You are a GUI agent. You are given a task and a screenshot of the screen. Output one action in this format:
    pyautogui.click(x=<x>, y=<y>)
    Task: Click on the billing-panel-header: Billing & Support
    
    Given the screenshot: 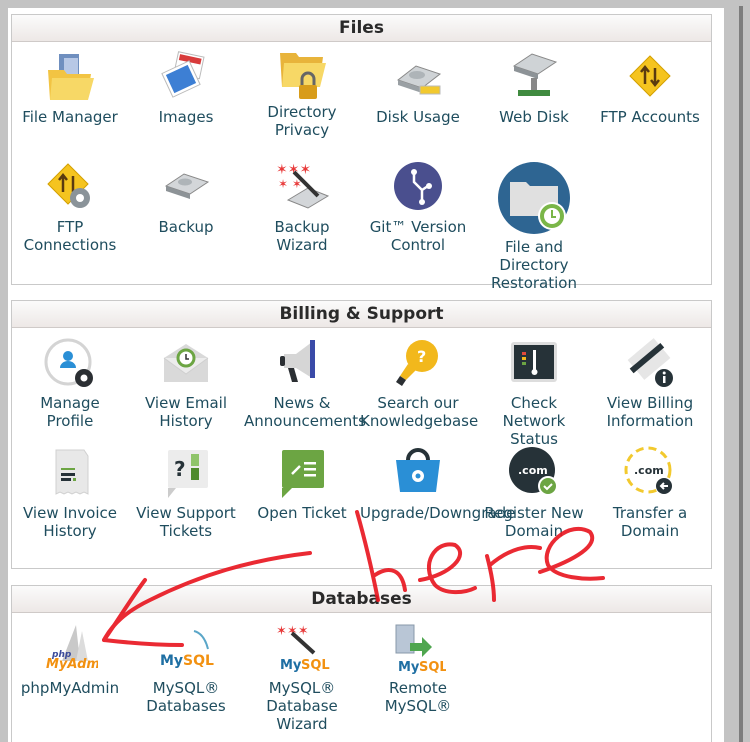 What is the action you would take?
    pyautogui.click(x=361, y=314)
    